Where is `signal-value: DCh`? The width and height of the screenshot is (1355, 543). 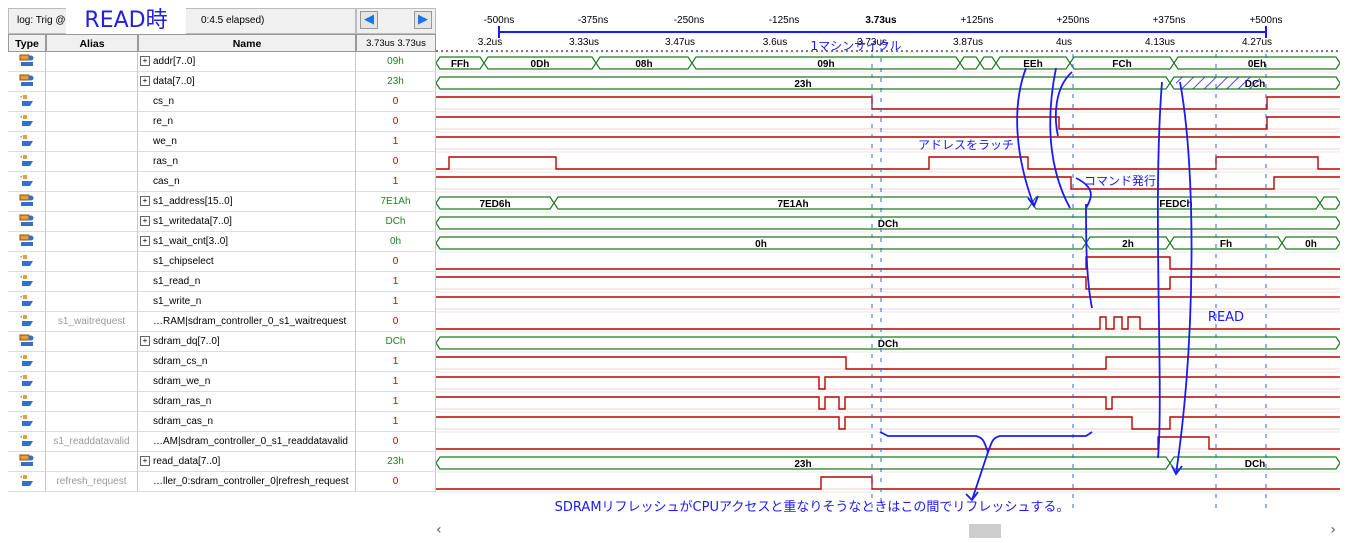
signal-value: DCh is located at coordinates (396, 342).